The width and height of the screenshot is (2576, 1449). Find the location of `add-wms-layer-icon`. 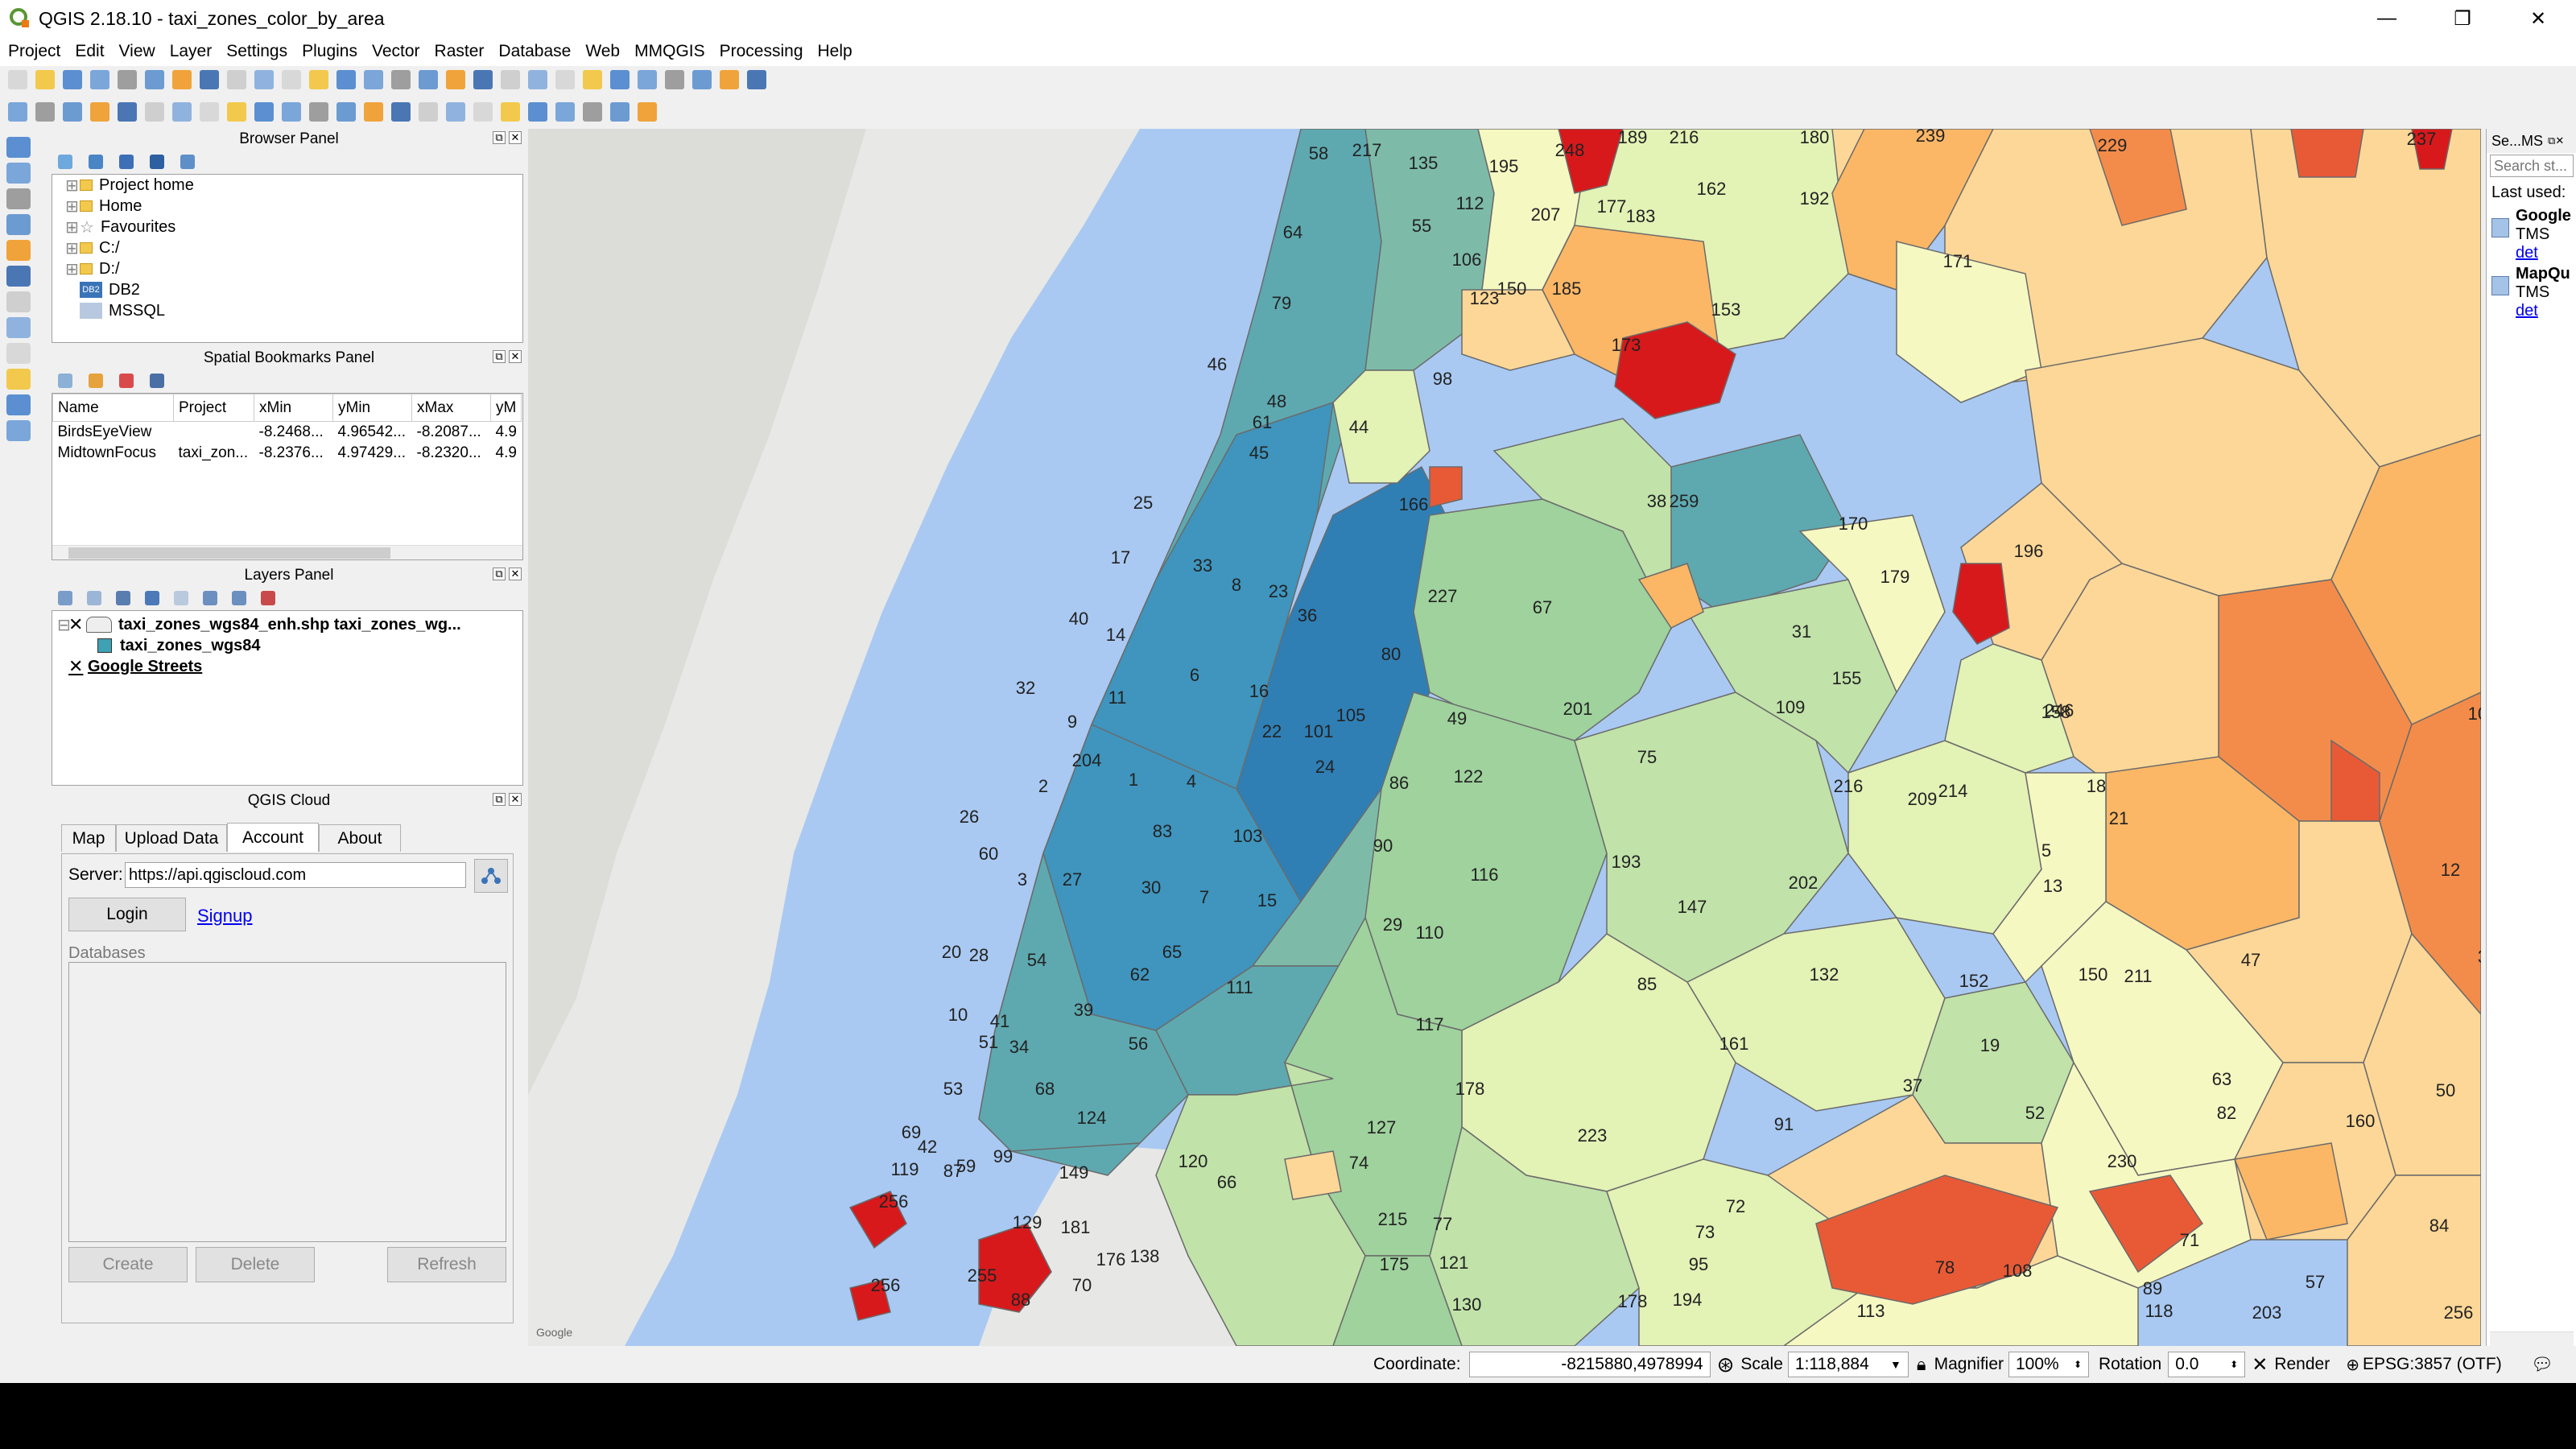

add-wms-layer-icon is located at coordinates (18, 327).